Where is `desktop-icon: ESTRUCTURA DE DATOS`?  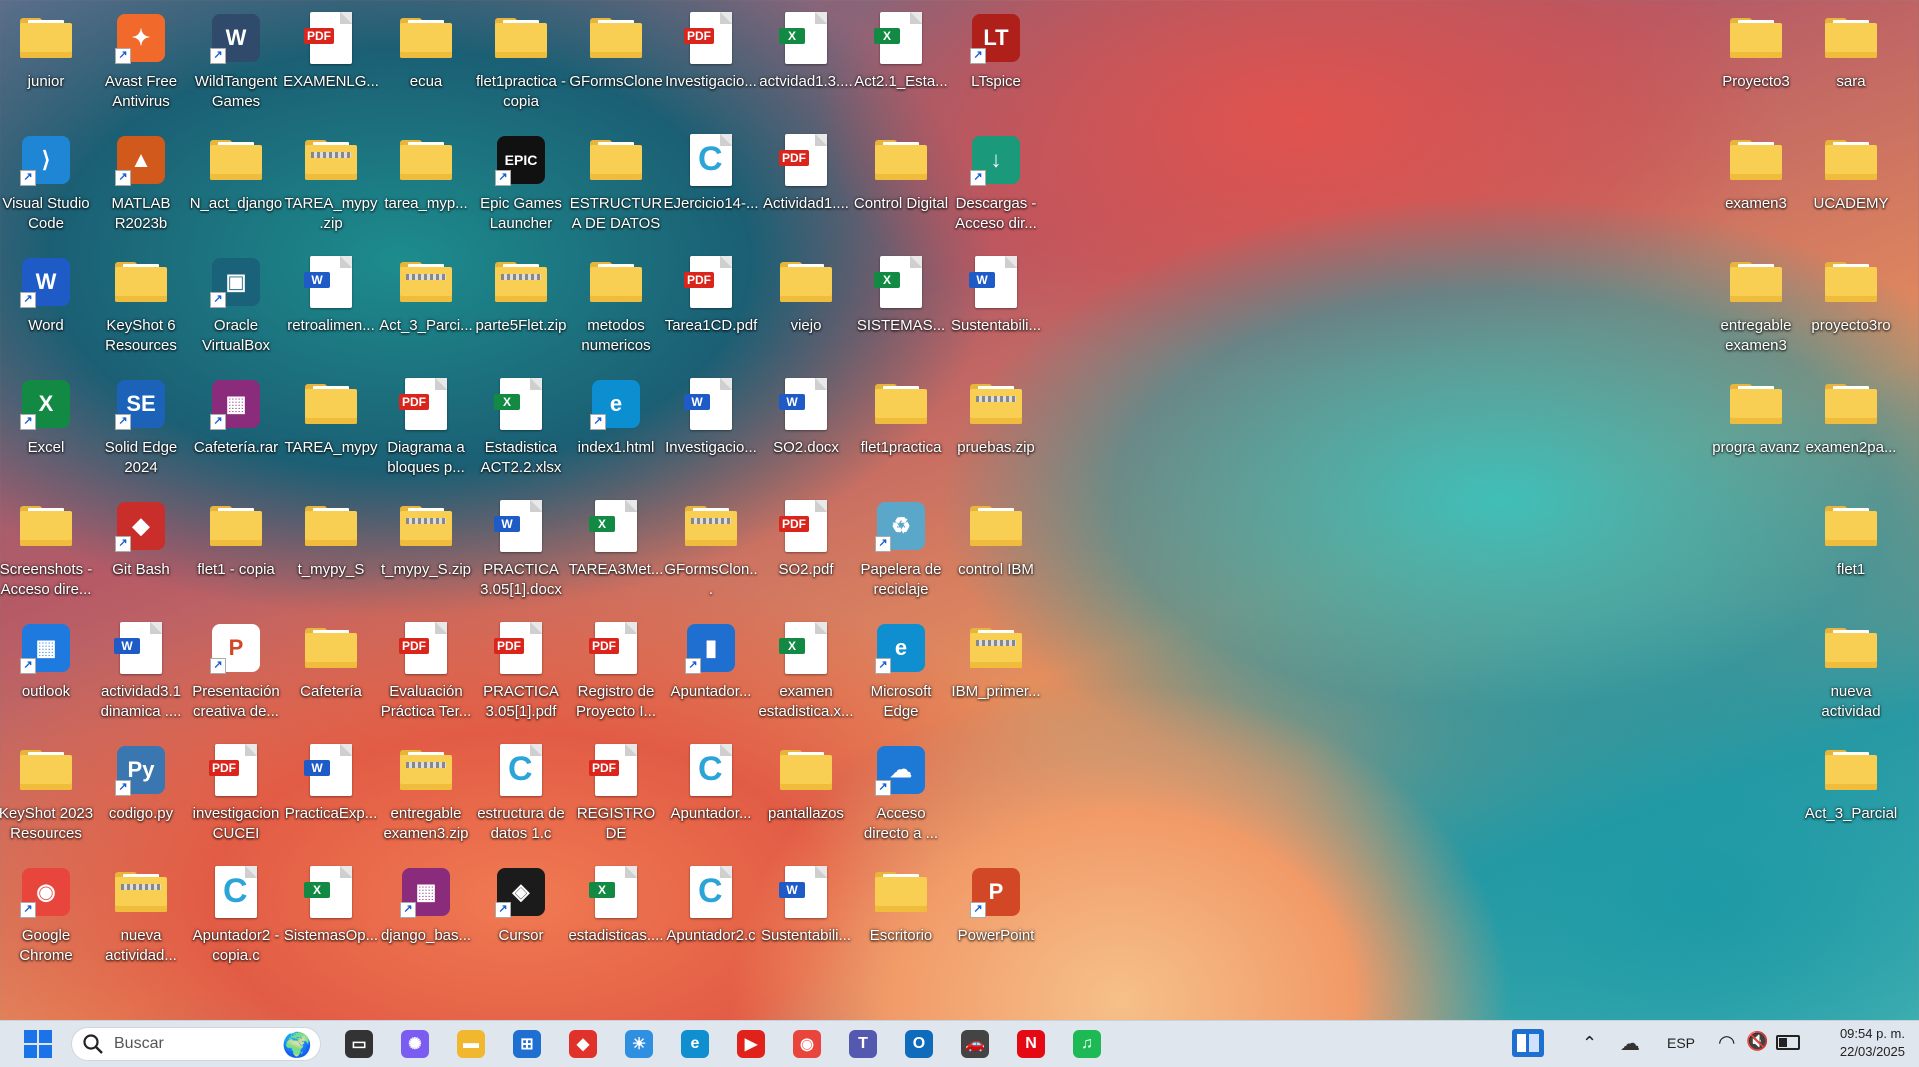
desktop-icon: ESTRUCTURA DE DATOS is located at coordinates (616, 185).